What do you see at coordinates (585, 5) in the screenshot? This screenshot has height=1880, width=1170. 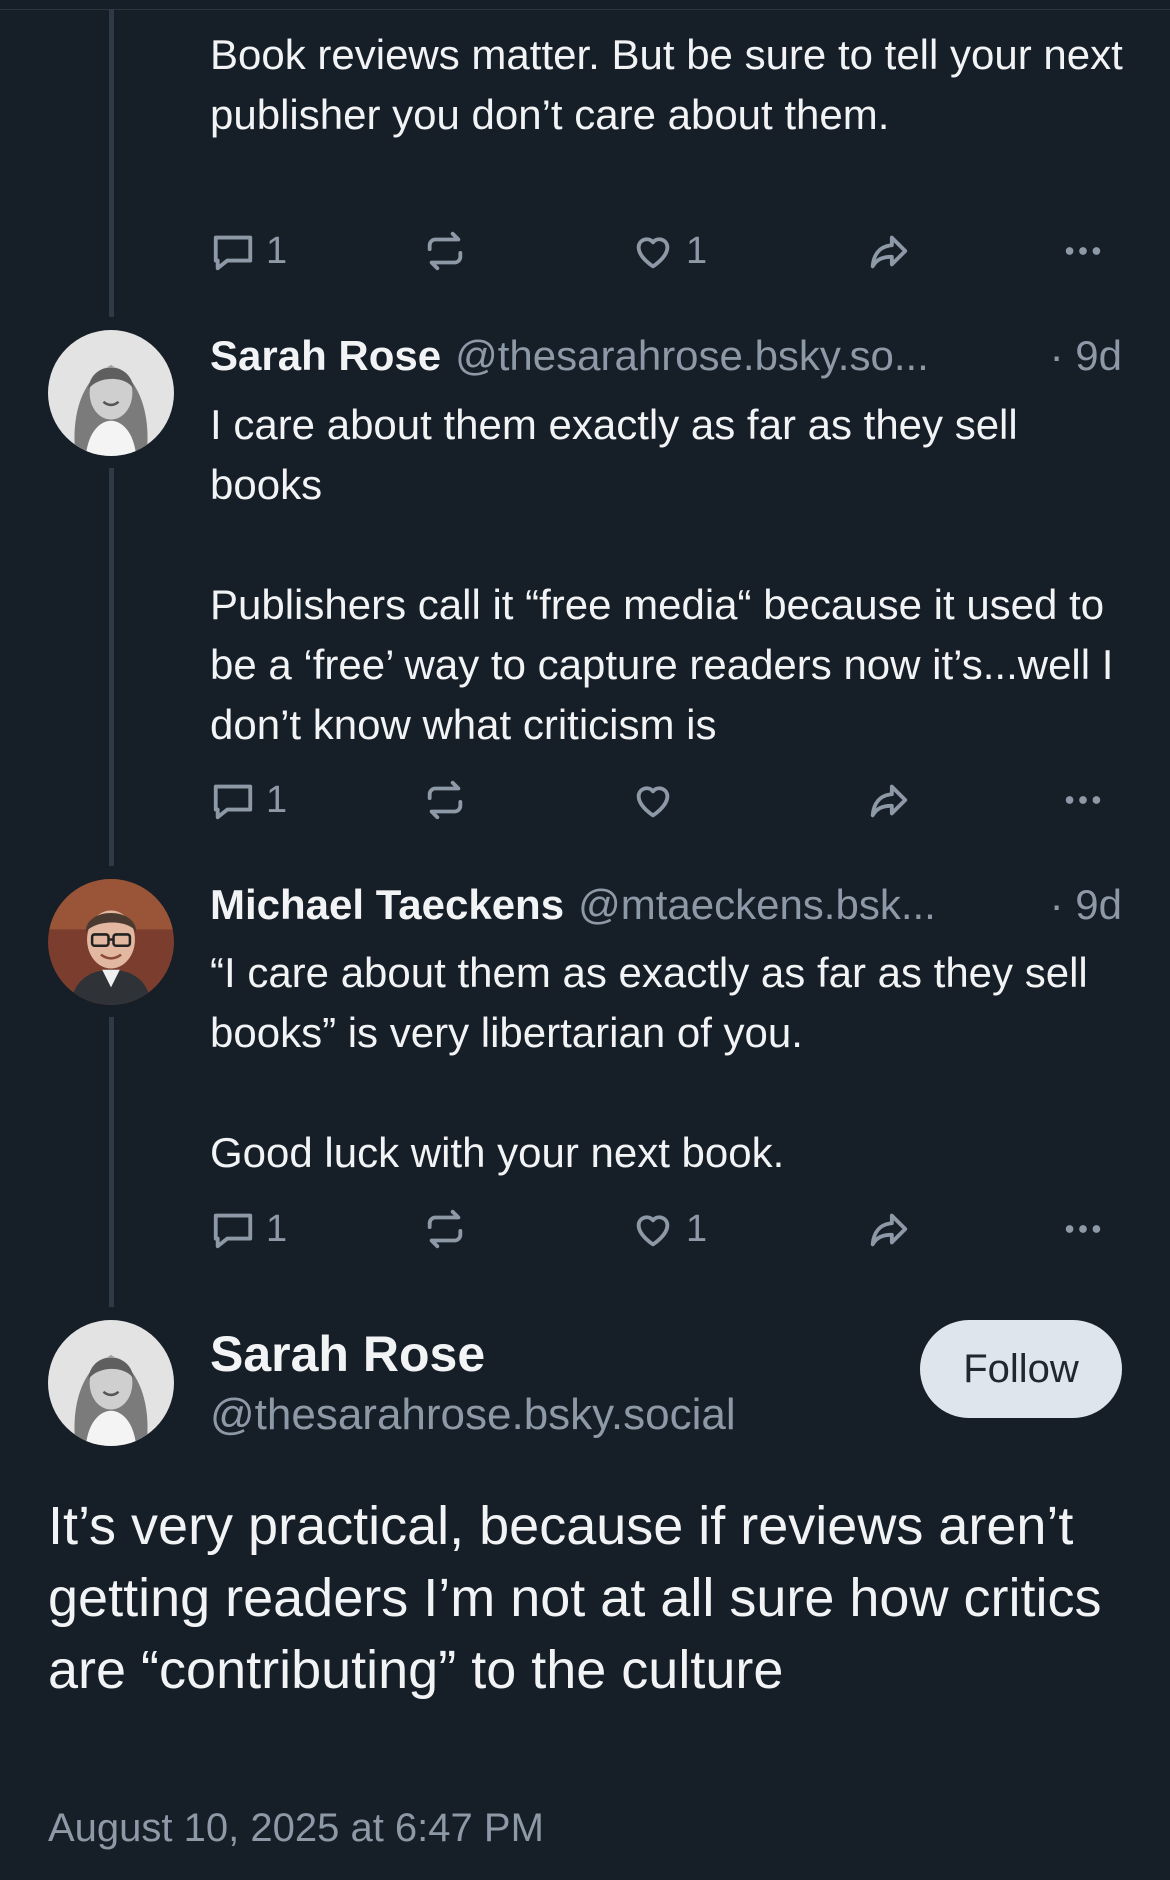 I see `top-divider` at bounding box center [585, 5].